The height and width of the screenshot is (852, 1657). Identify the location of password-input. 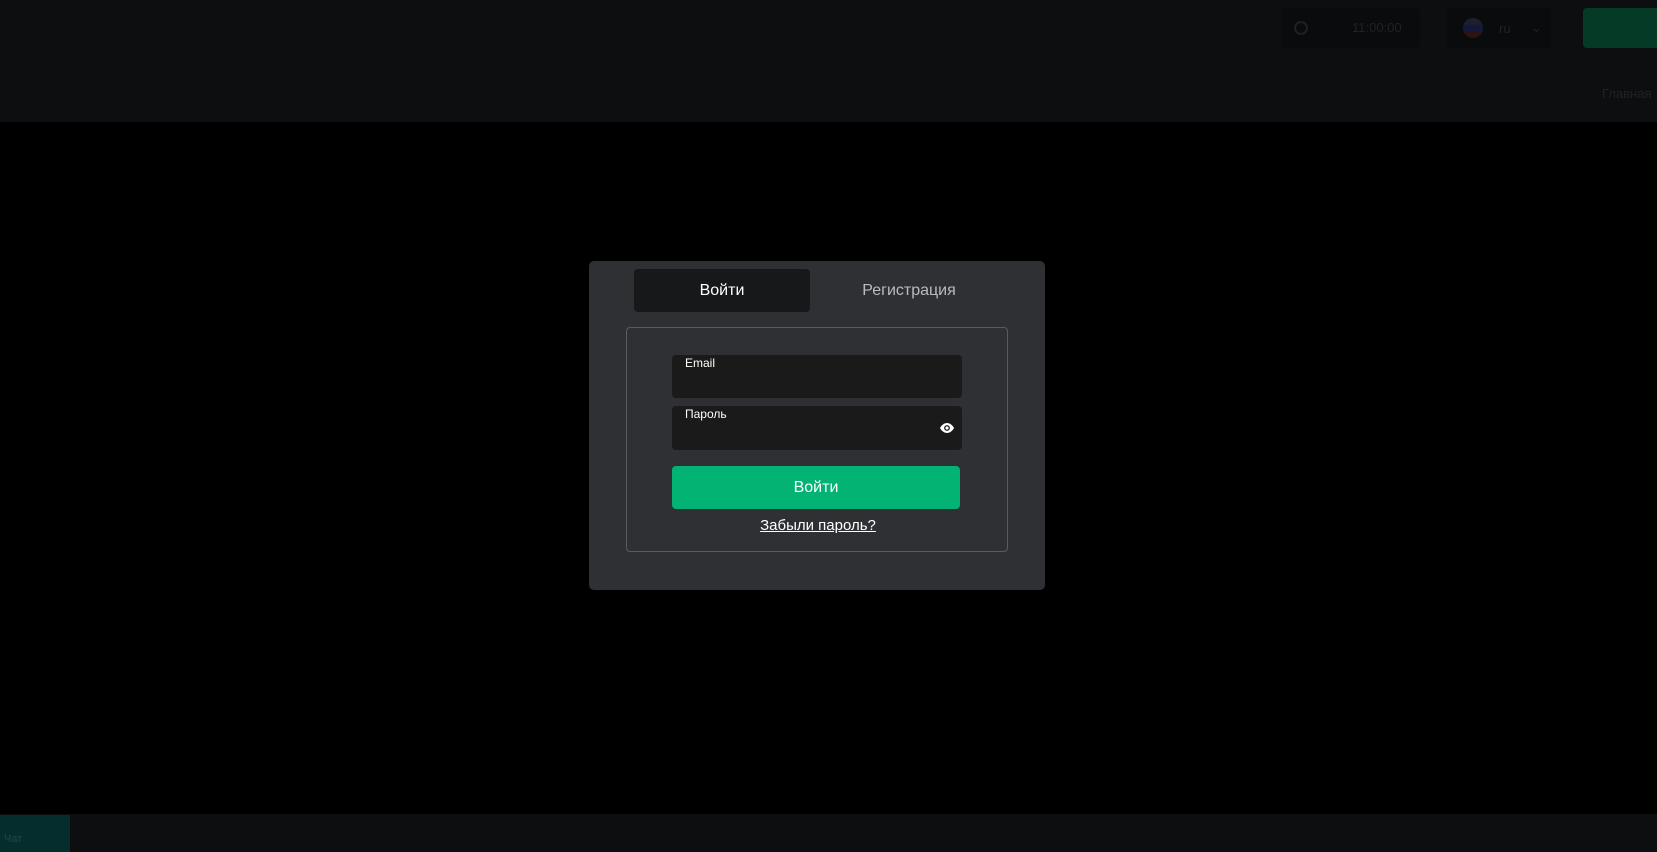
(805, 435).